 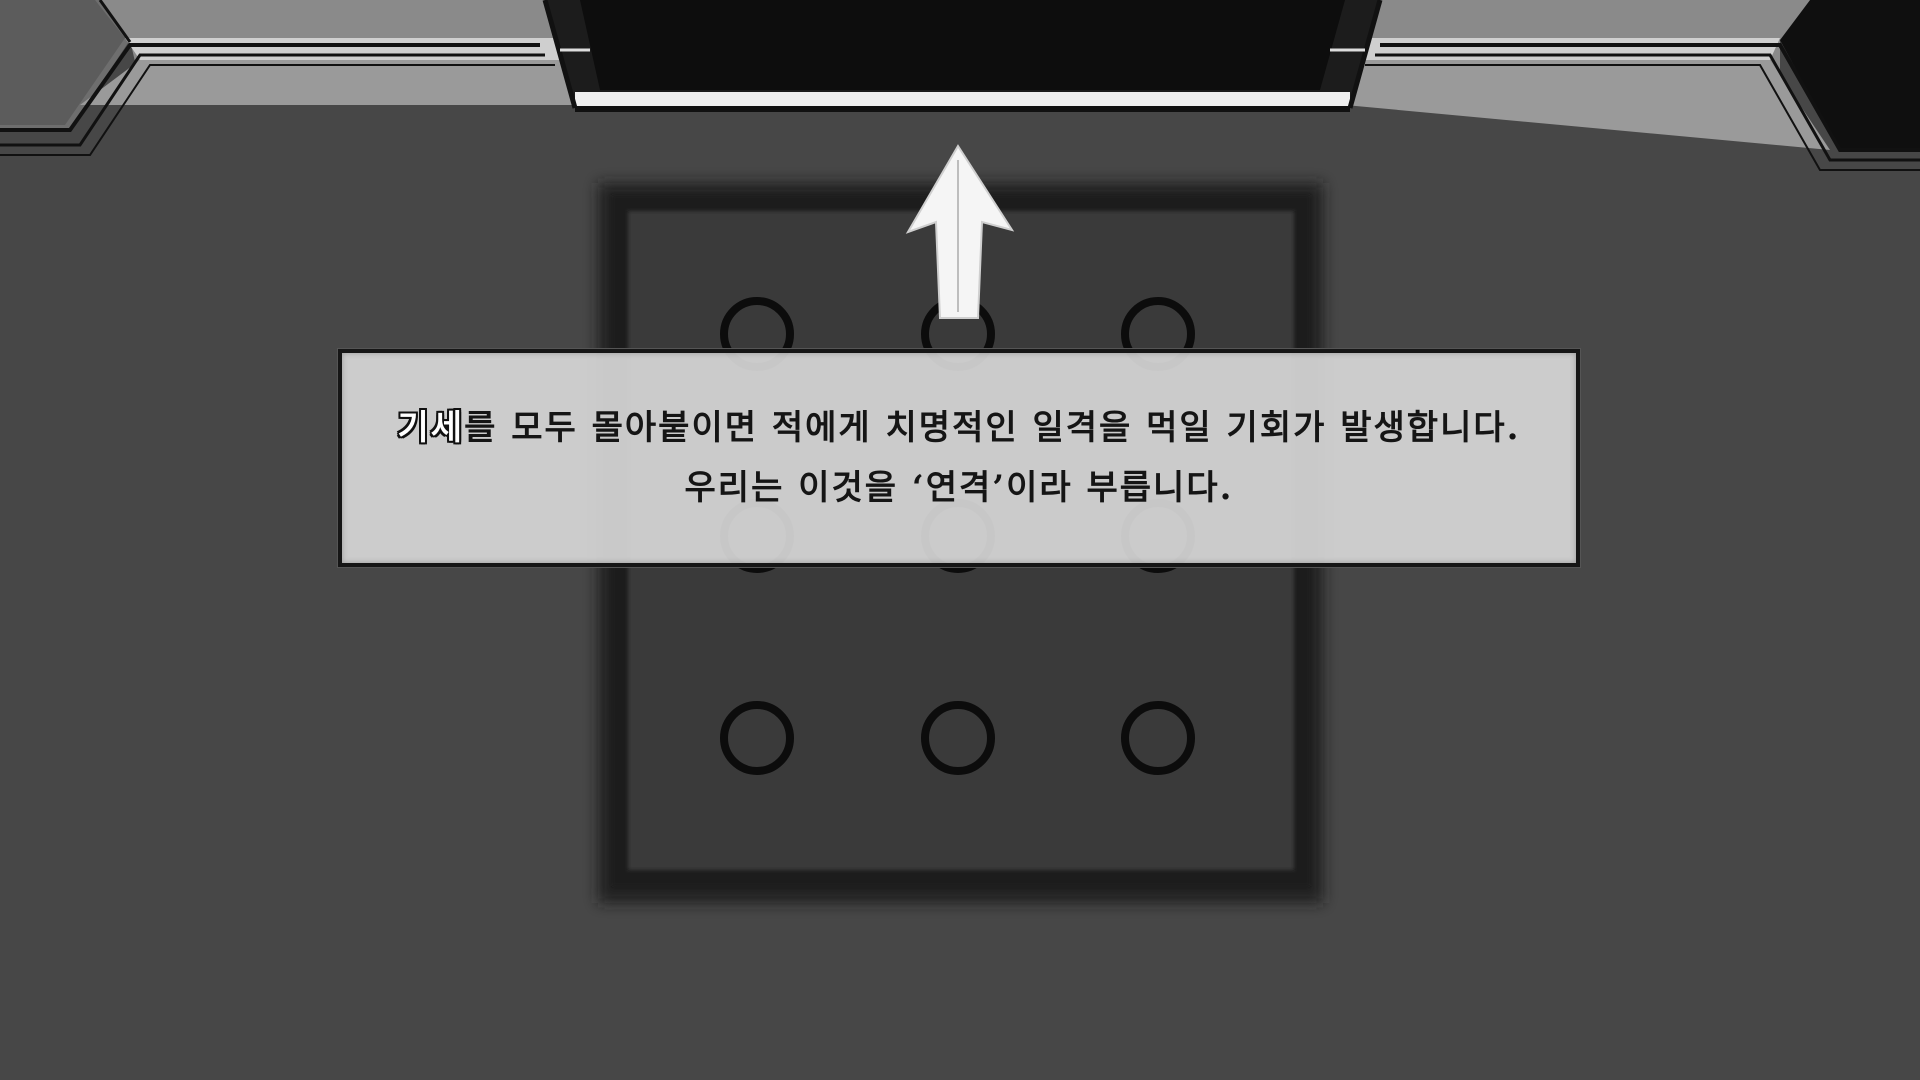 I want to click on tutorial-line-1: 기세를 모두 몰아붙이면 적에게 치명적인 일격을 먹일 기회가 발생합니다., so click(x=959, y=428).